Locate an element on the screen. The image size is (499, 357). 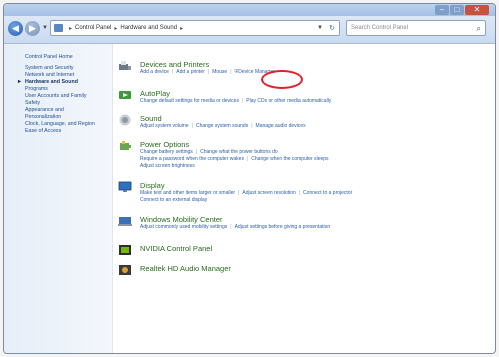
category-title: Devices and Printers is located at coordinates (207, 64).